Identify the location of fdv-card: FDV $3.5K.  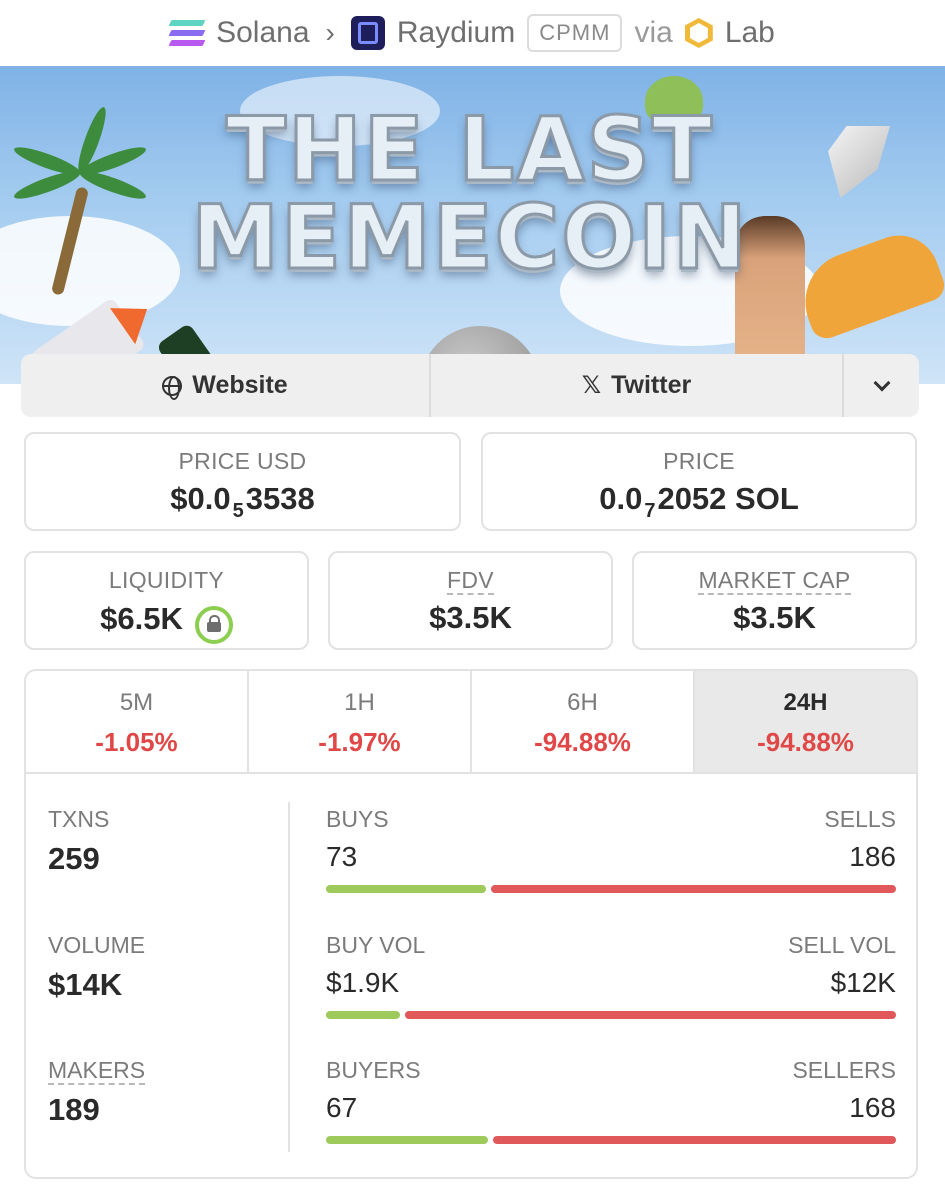
(470, 600).